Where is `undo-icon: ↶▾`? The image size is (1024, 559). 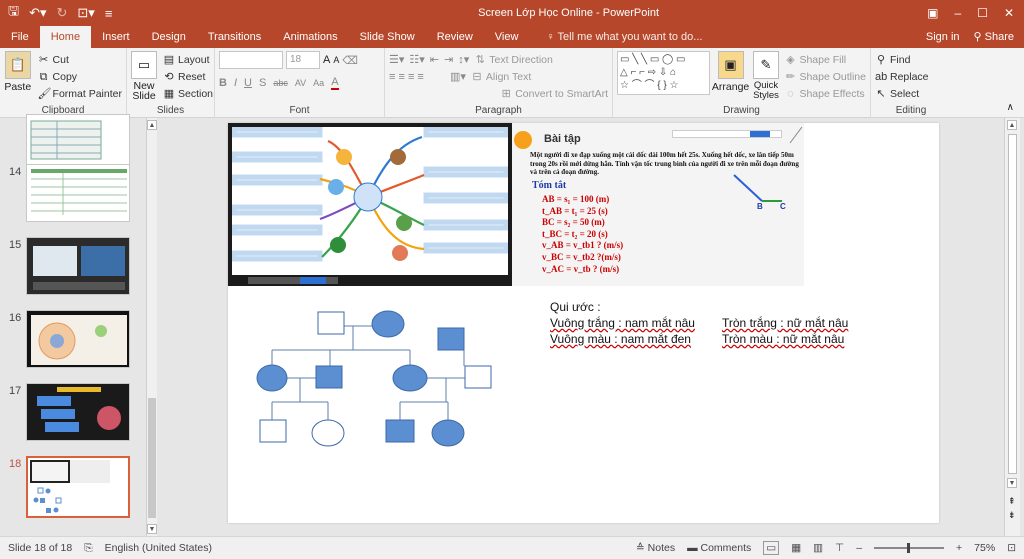 undo-icon: ↶▾ is located at coordinates (37, 13).